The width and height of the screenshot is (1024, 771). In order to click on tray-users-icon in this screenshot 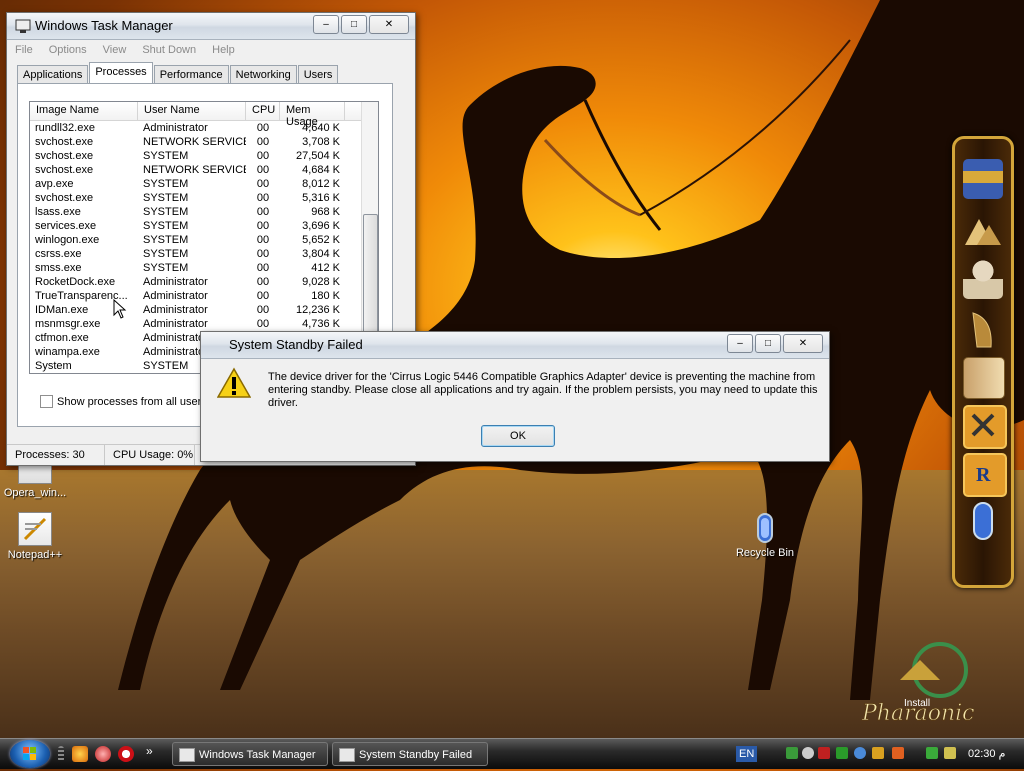, I will do `click(860, 753)`.